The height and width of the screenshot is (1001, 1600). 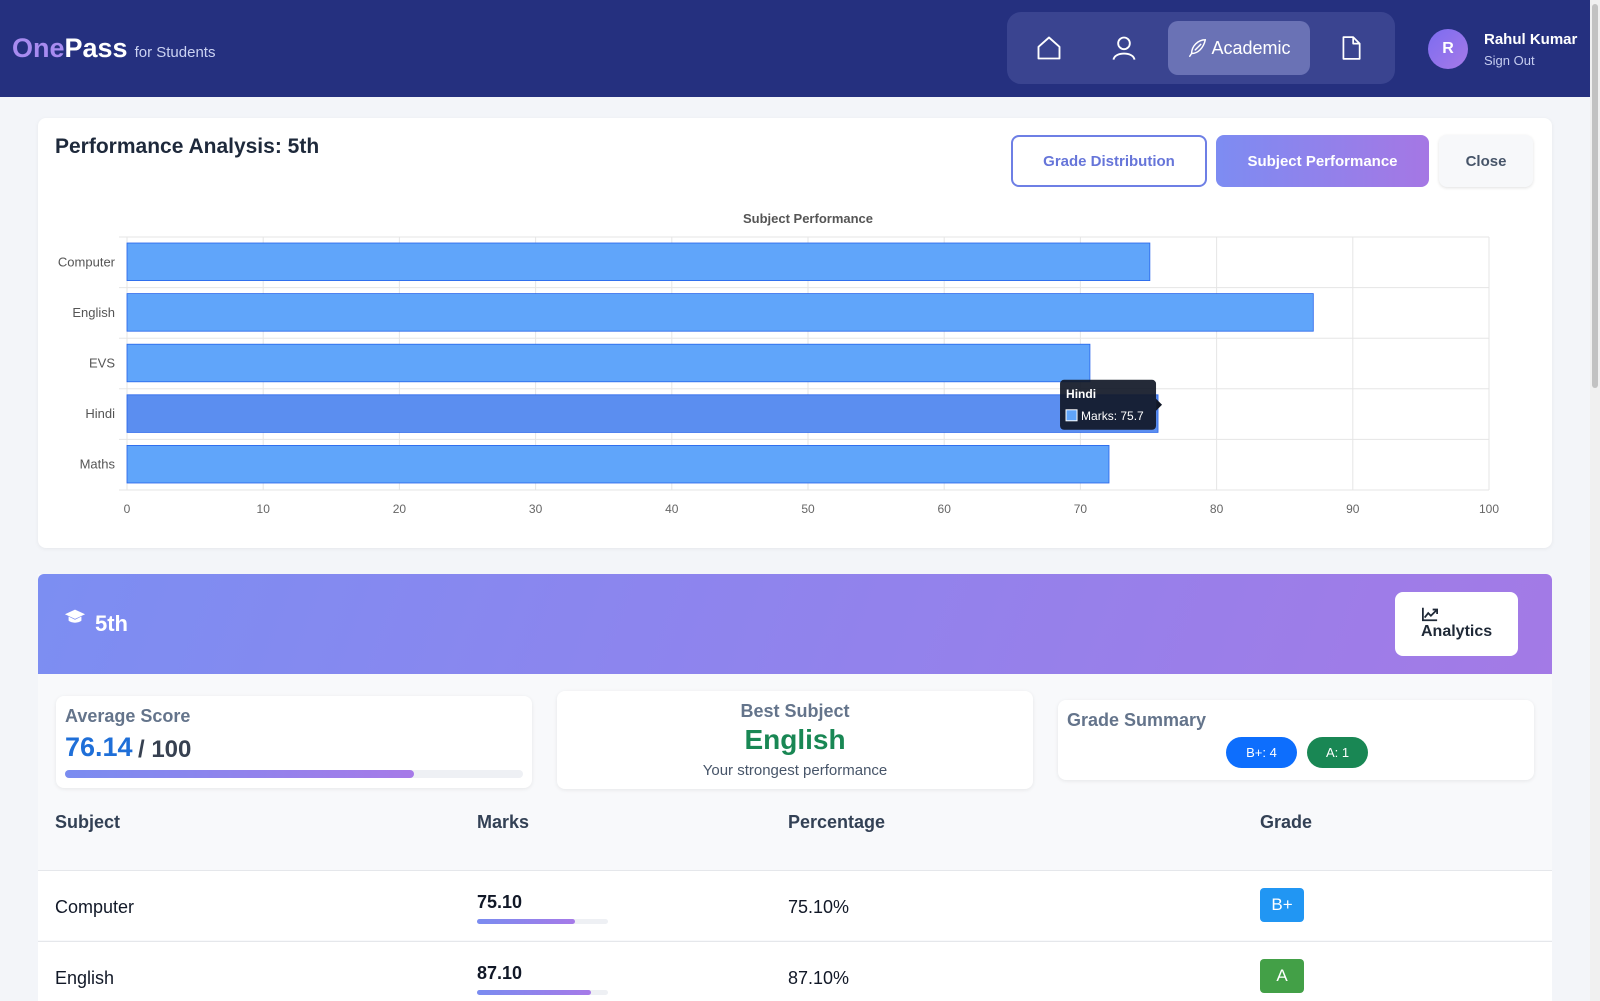 What do you see at coordinates (795, 770) in the screenshot?
I see `best-subject-caption: Your strongest performance` at bounding box center [795, 770].